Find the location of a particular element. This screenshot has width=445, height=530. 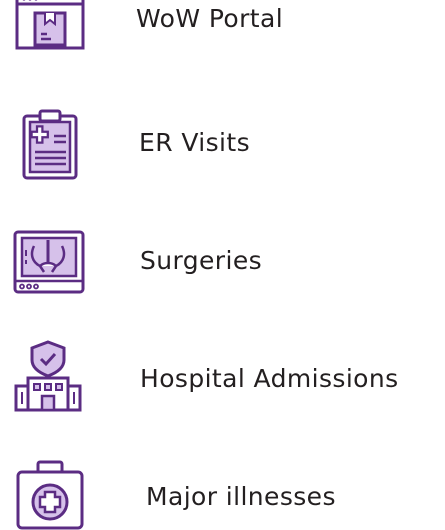

list-item-label: Hospital Admissions is located at coordinates (269, 378).